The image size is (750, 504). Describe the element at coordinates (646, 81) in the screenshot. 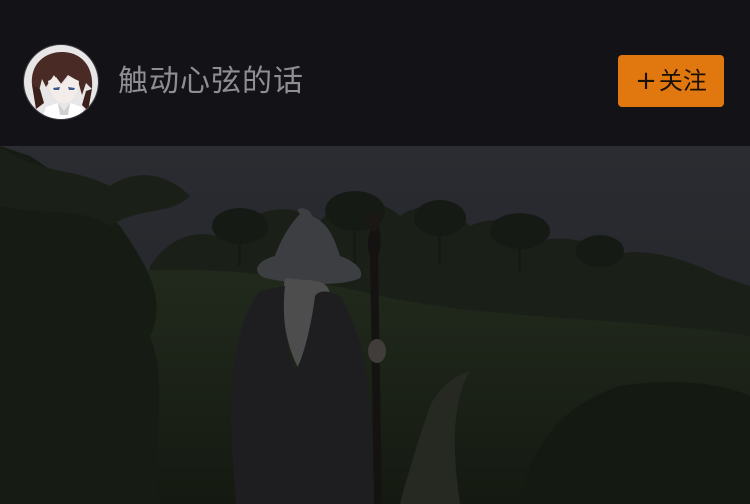

I see `plus-icon: +` at that location.